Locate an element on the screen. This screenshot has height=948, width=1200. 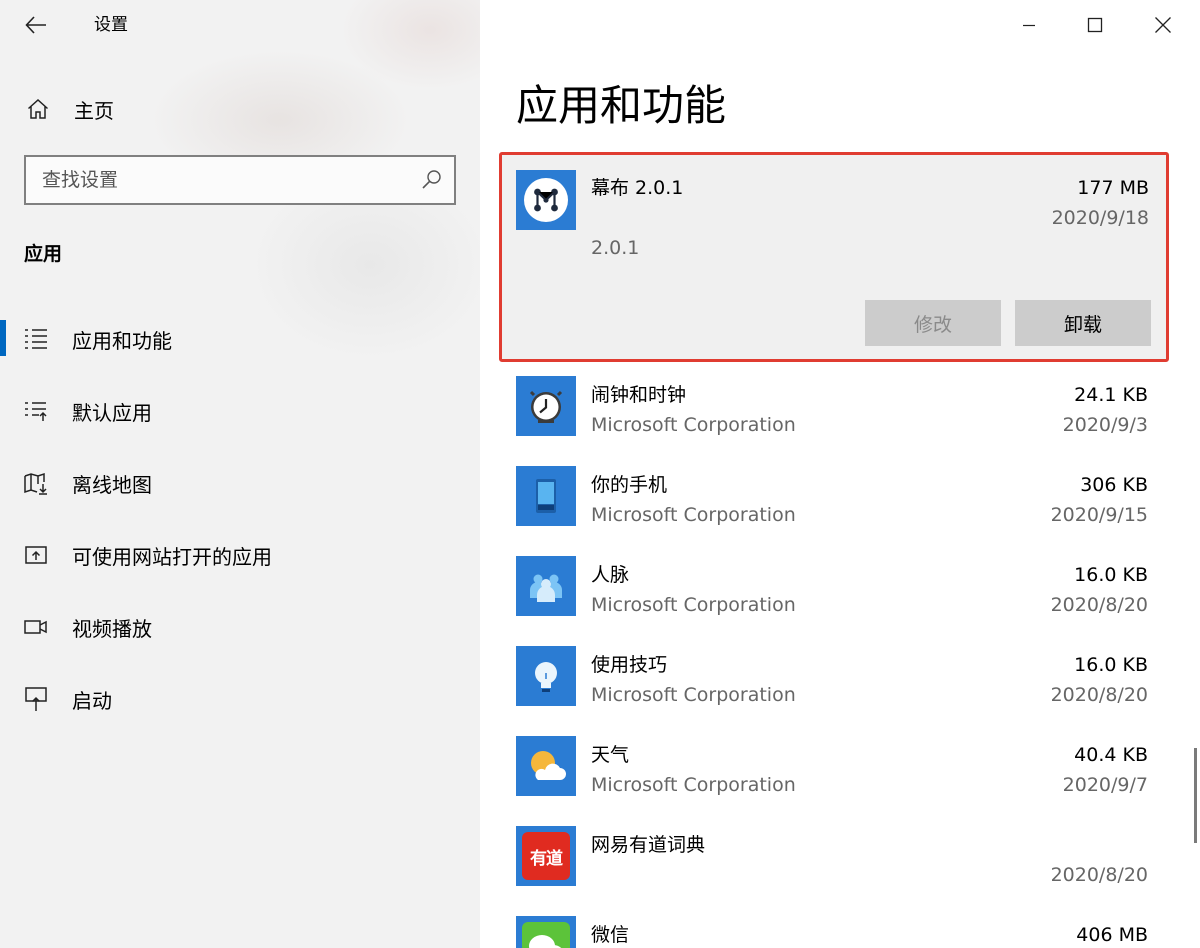
page-title: 应用和功能 is located at coordinates (621, 105).